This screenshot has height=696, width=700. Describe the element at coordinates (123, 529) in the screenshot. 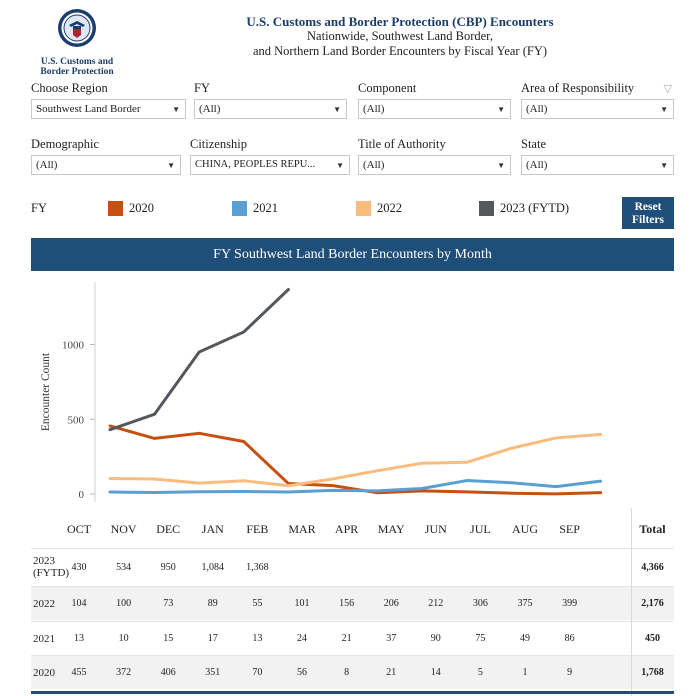

I see `column-header: NOV` at that location.